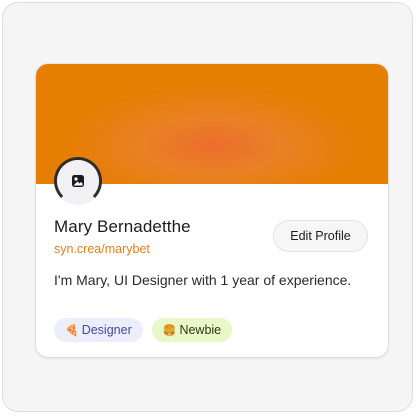 The height and width of the screenshot is (416, 417). I want to click on tag-list: 🍕 Designer 🍔 Newbie, so click(143, 330).